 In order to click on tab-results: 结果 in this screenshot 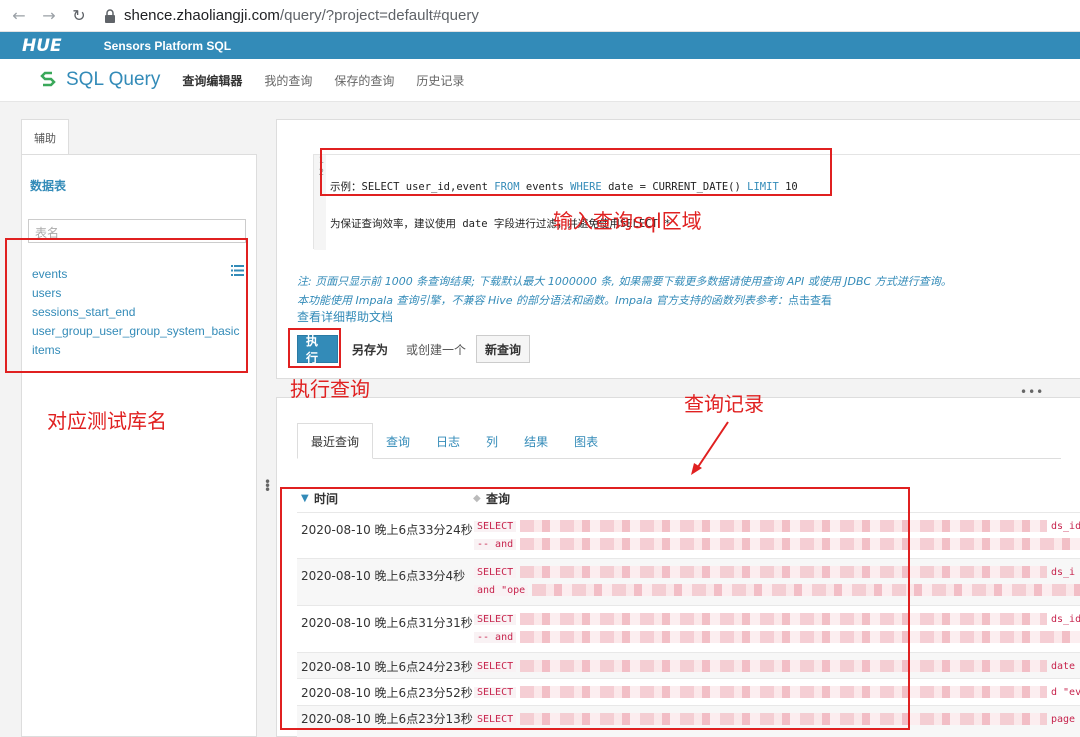, I will do `click(536, 441)`.